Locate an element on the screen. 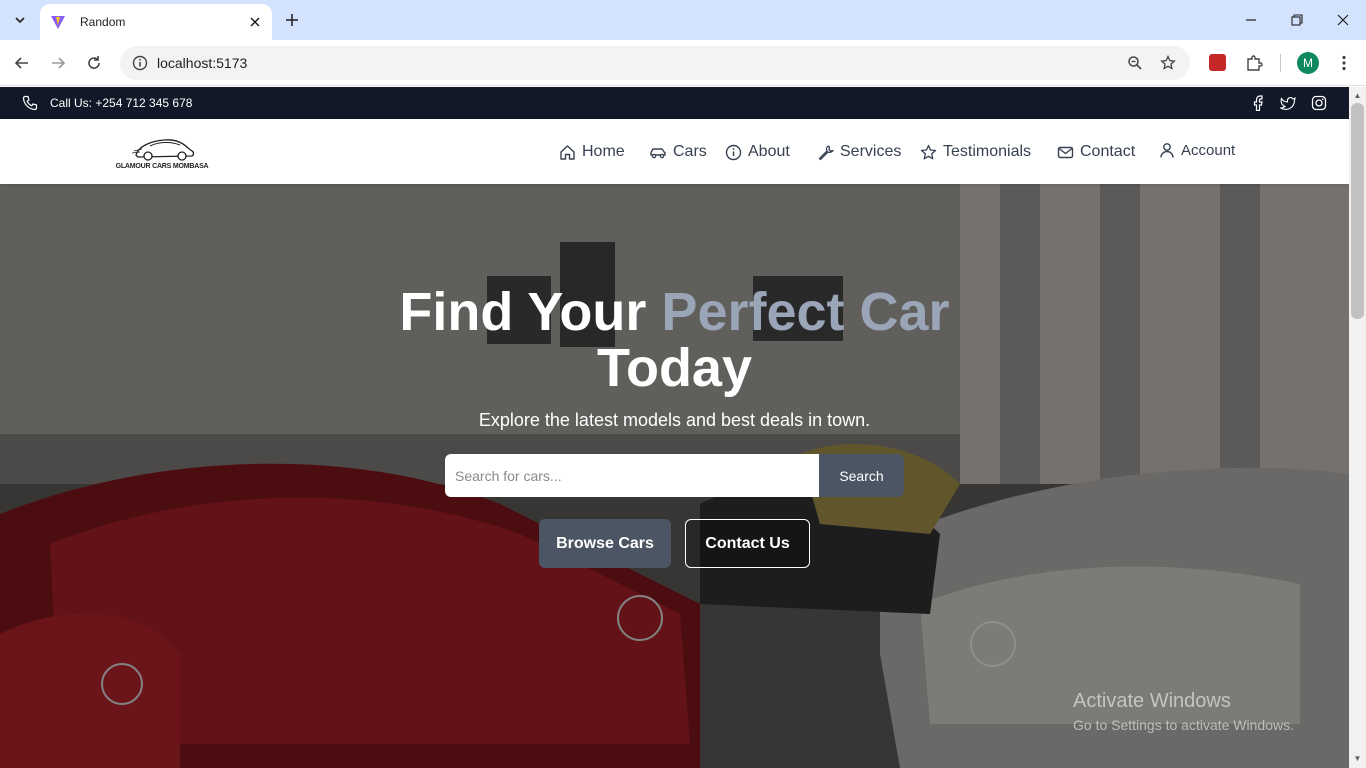 This screenshot has height=768, width=1366. url-text: localhost:5173 is located at coordinates (202, 63).